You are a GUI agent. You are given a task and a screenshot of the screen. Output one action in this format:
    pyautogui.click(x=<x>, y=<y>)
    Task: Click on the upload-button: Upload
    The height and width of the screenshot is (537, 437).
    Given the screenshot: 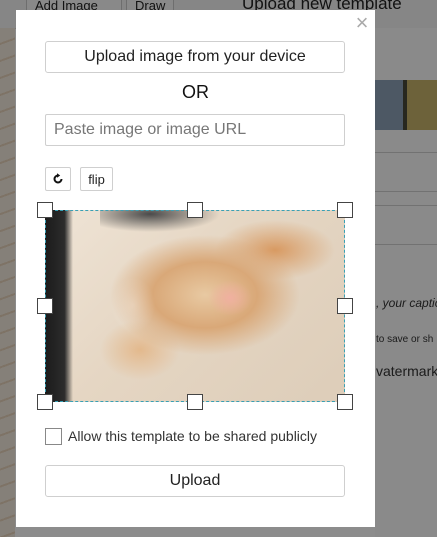 What is the action you would take?
    pyautogui.click(x=195, y=481)
    